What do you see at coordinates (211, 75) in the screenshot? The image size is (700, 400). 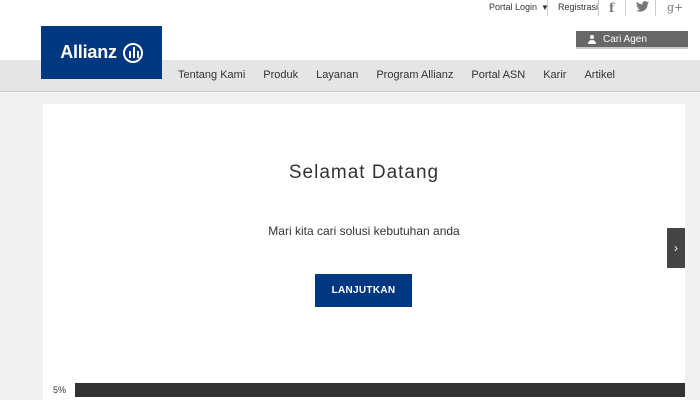 I see `nav-item-tentang-kami: Tentang Kami` at bounding box center [211, 75].